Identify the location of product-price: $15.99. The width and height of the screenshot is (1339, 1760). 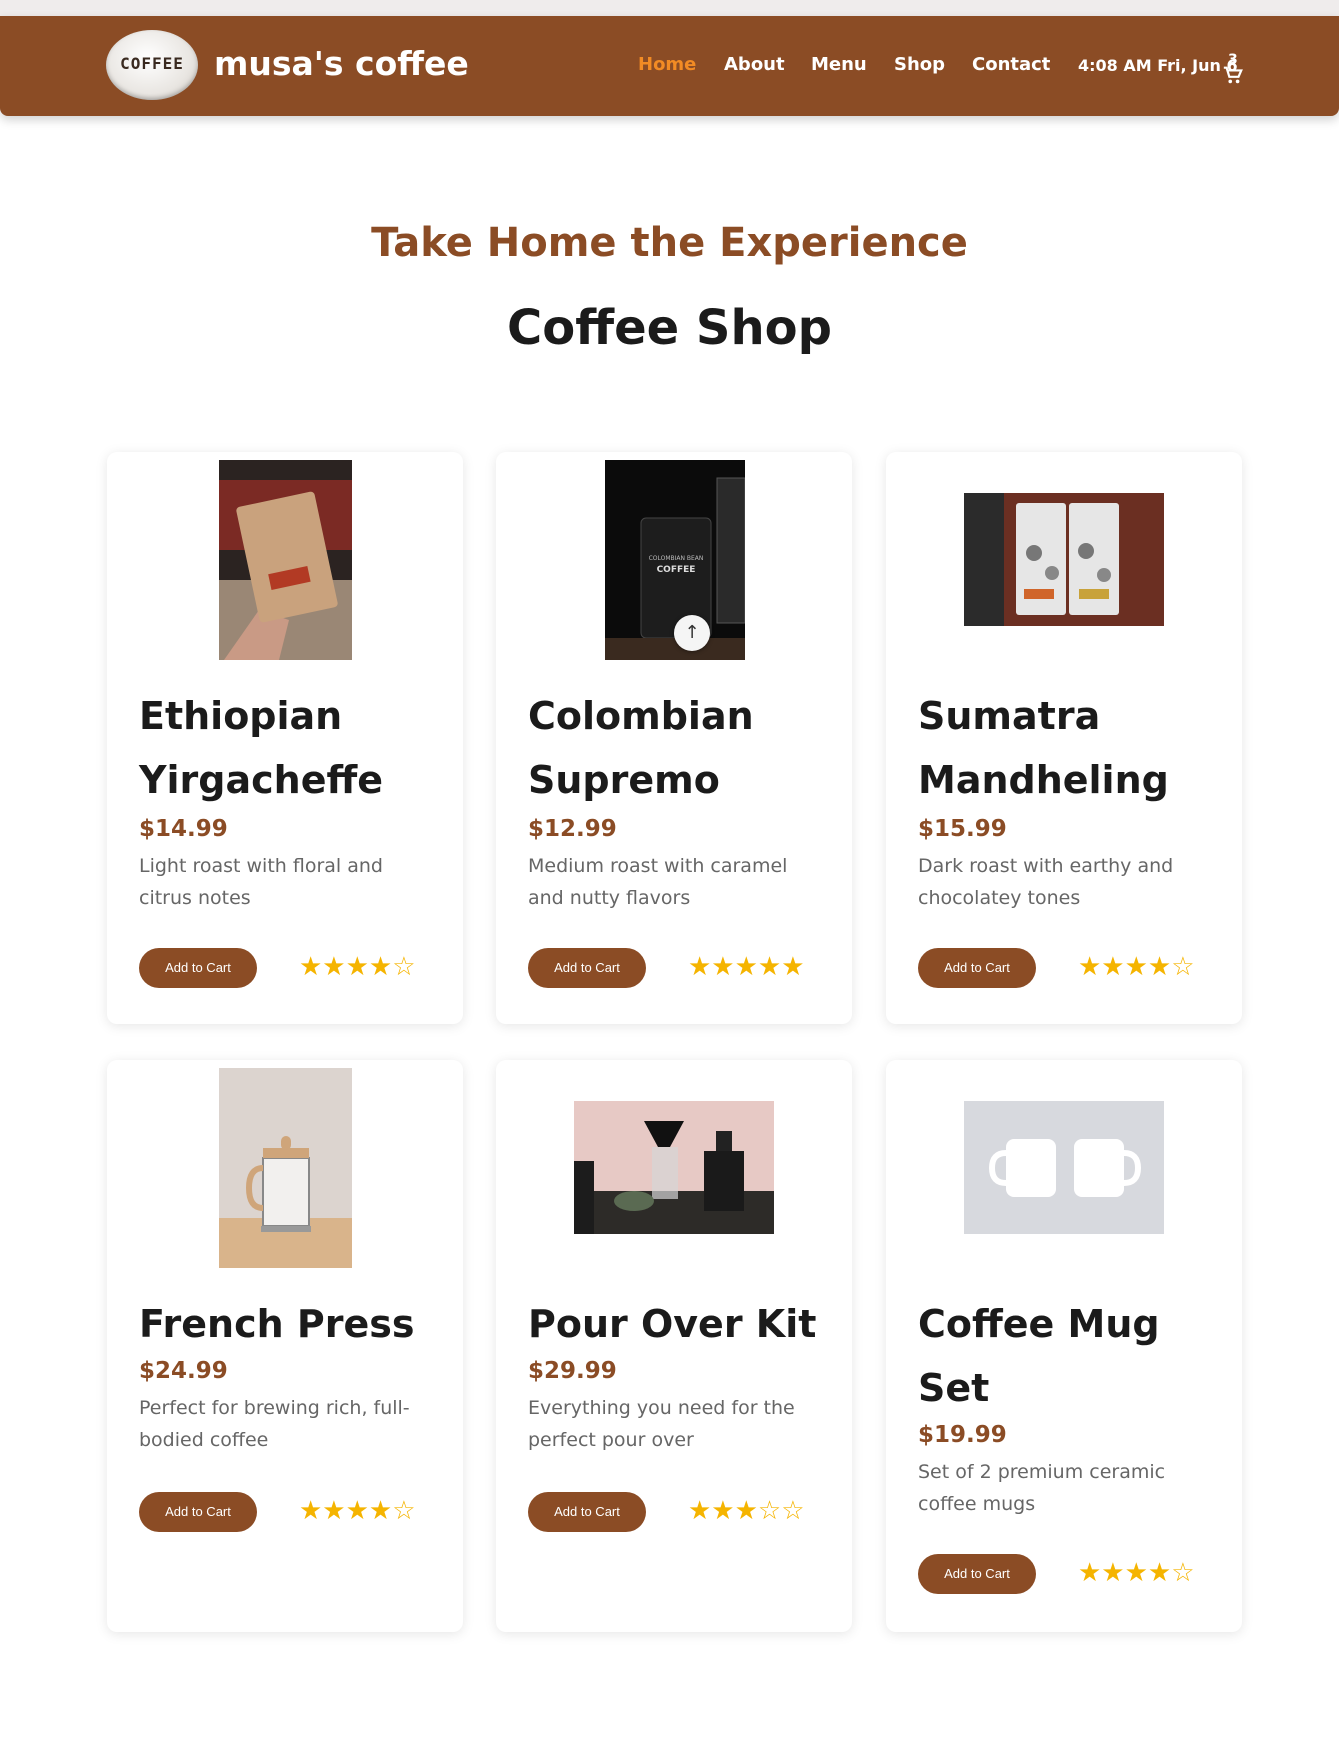
(962, 829).